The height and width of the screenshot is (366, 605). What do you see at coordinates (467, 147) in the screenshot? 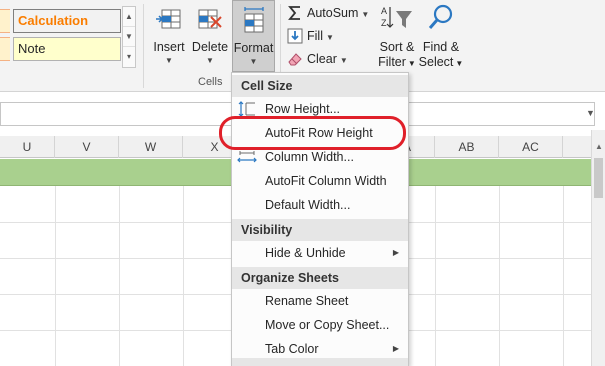
I see `column-header: AB` at bounding box center [467, 147].